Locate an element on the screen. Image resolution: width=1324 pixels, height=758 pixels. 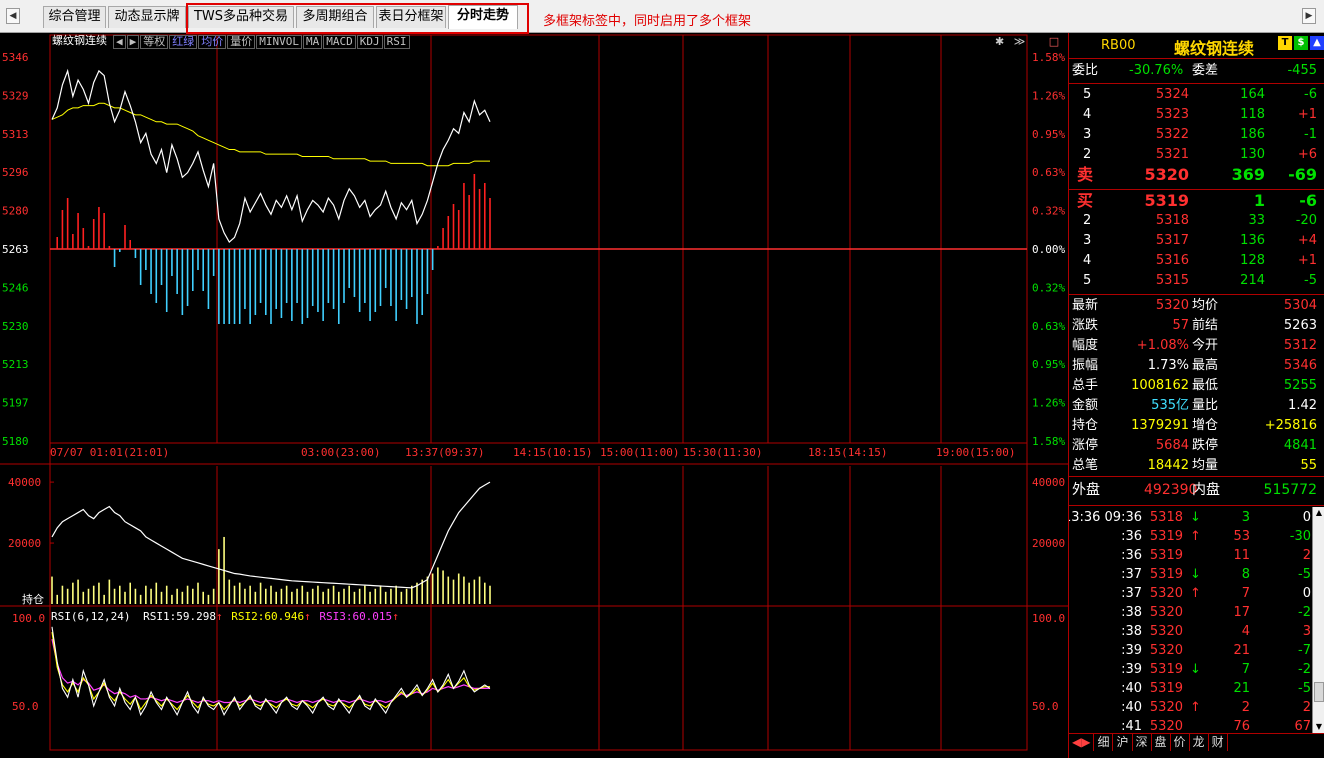
panel-tab-2: 深 is located at coordinates (1142, 742).